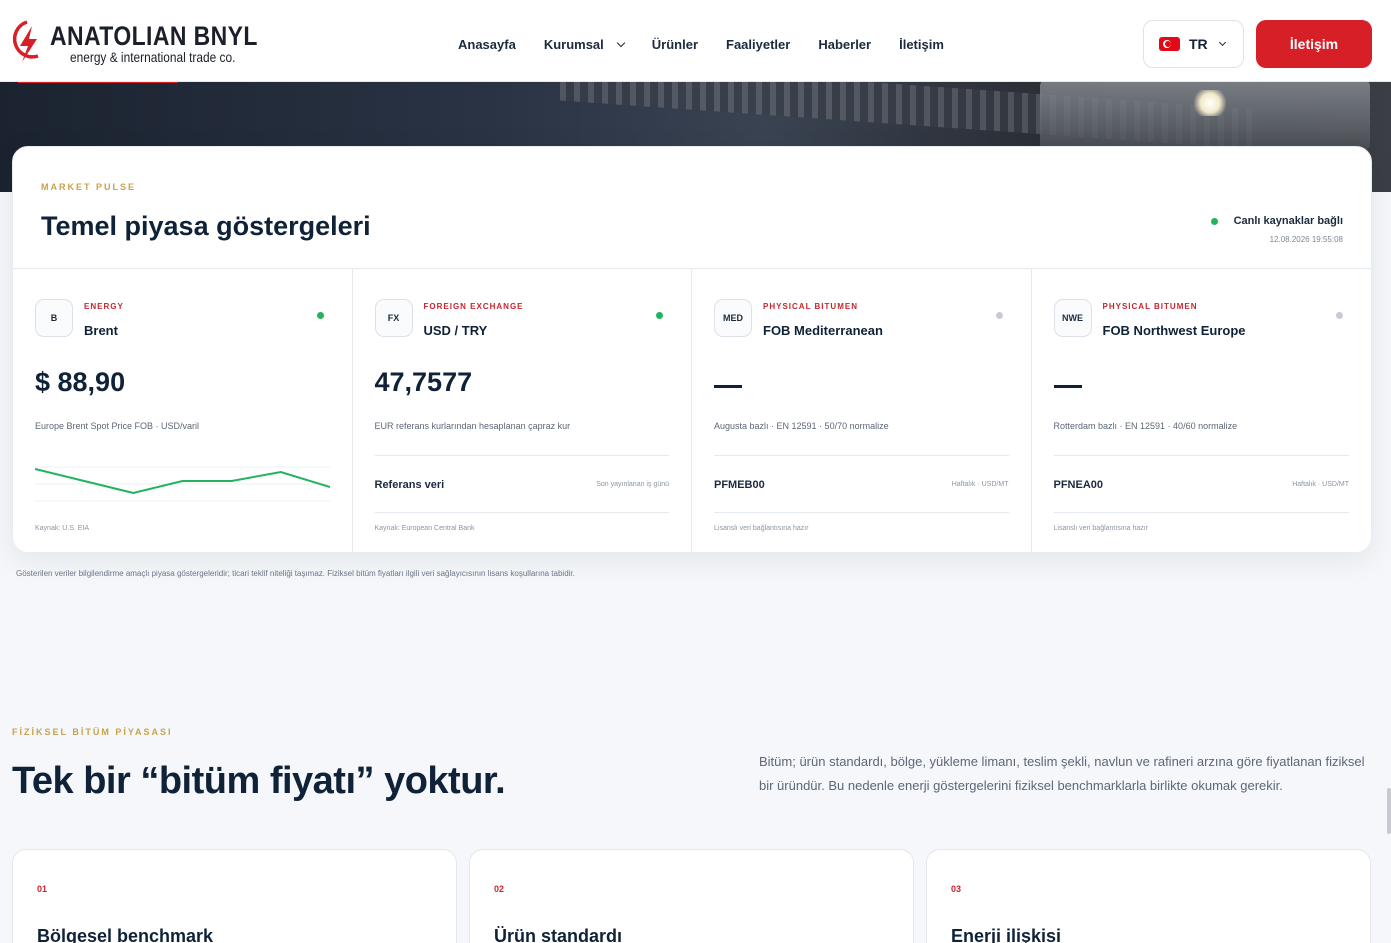  Describe the element at coordinates (206, 226) in the screenshot. I see `market-title: Temel piyasa göstergeleri` at that location.